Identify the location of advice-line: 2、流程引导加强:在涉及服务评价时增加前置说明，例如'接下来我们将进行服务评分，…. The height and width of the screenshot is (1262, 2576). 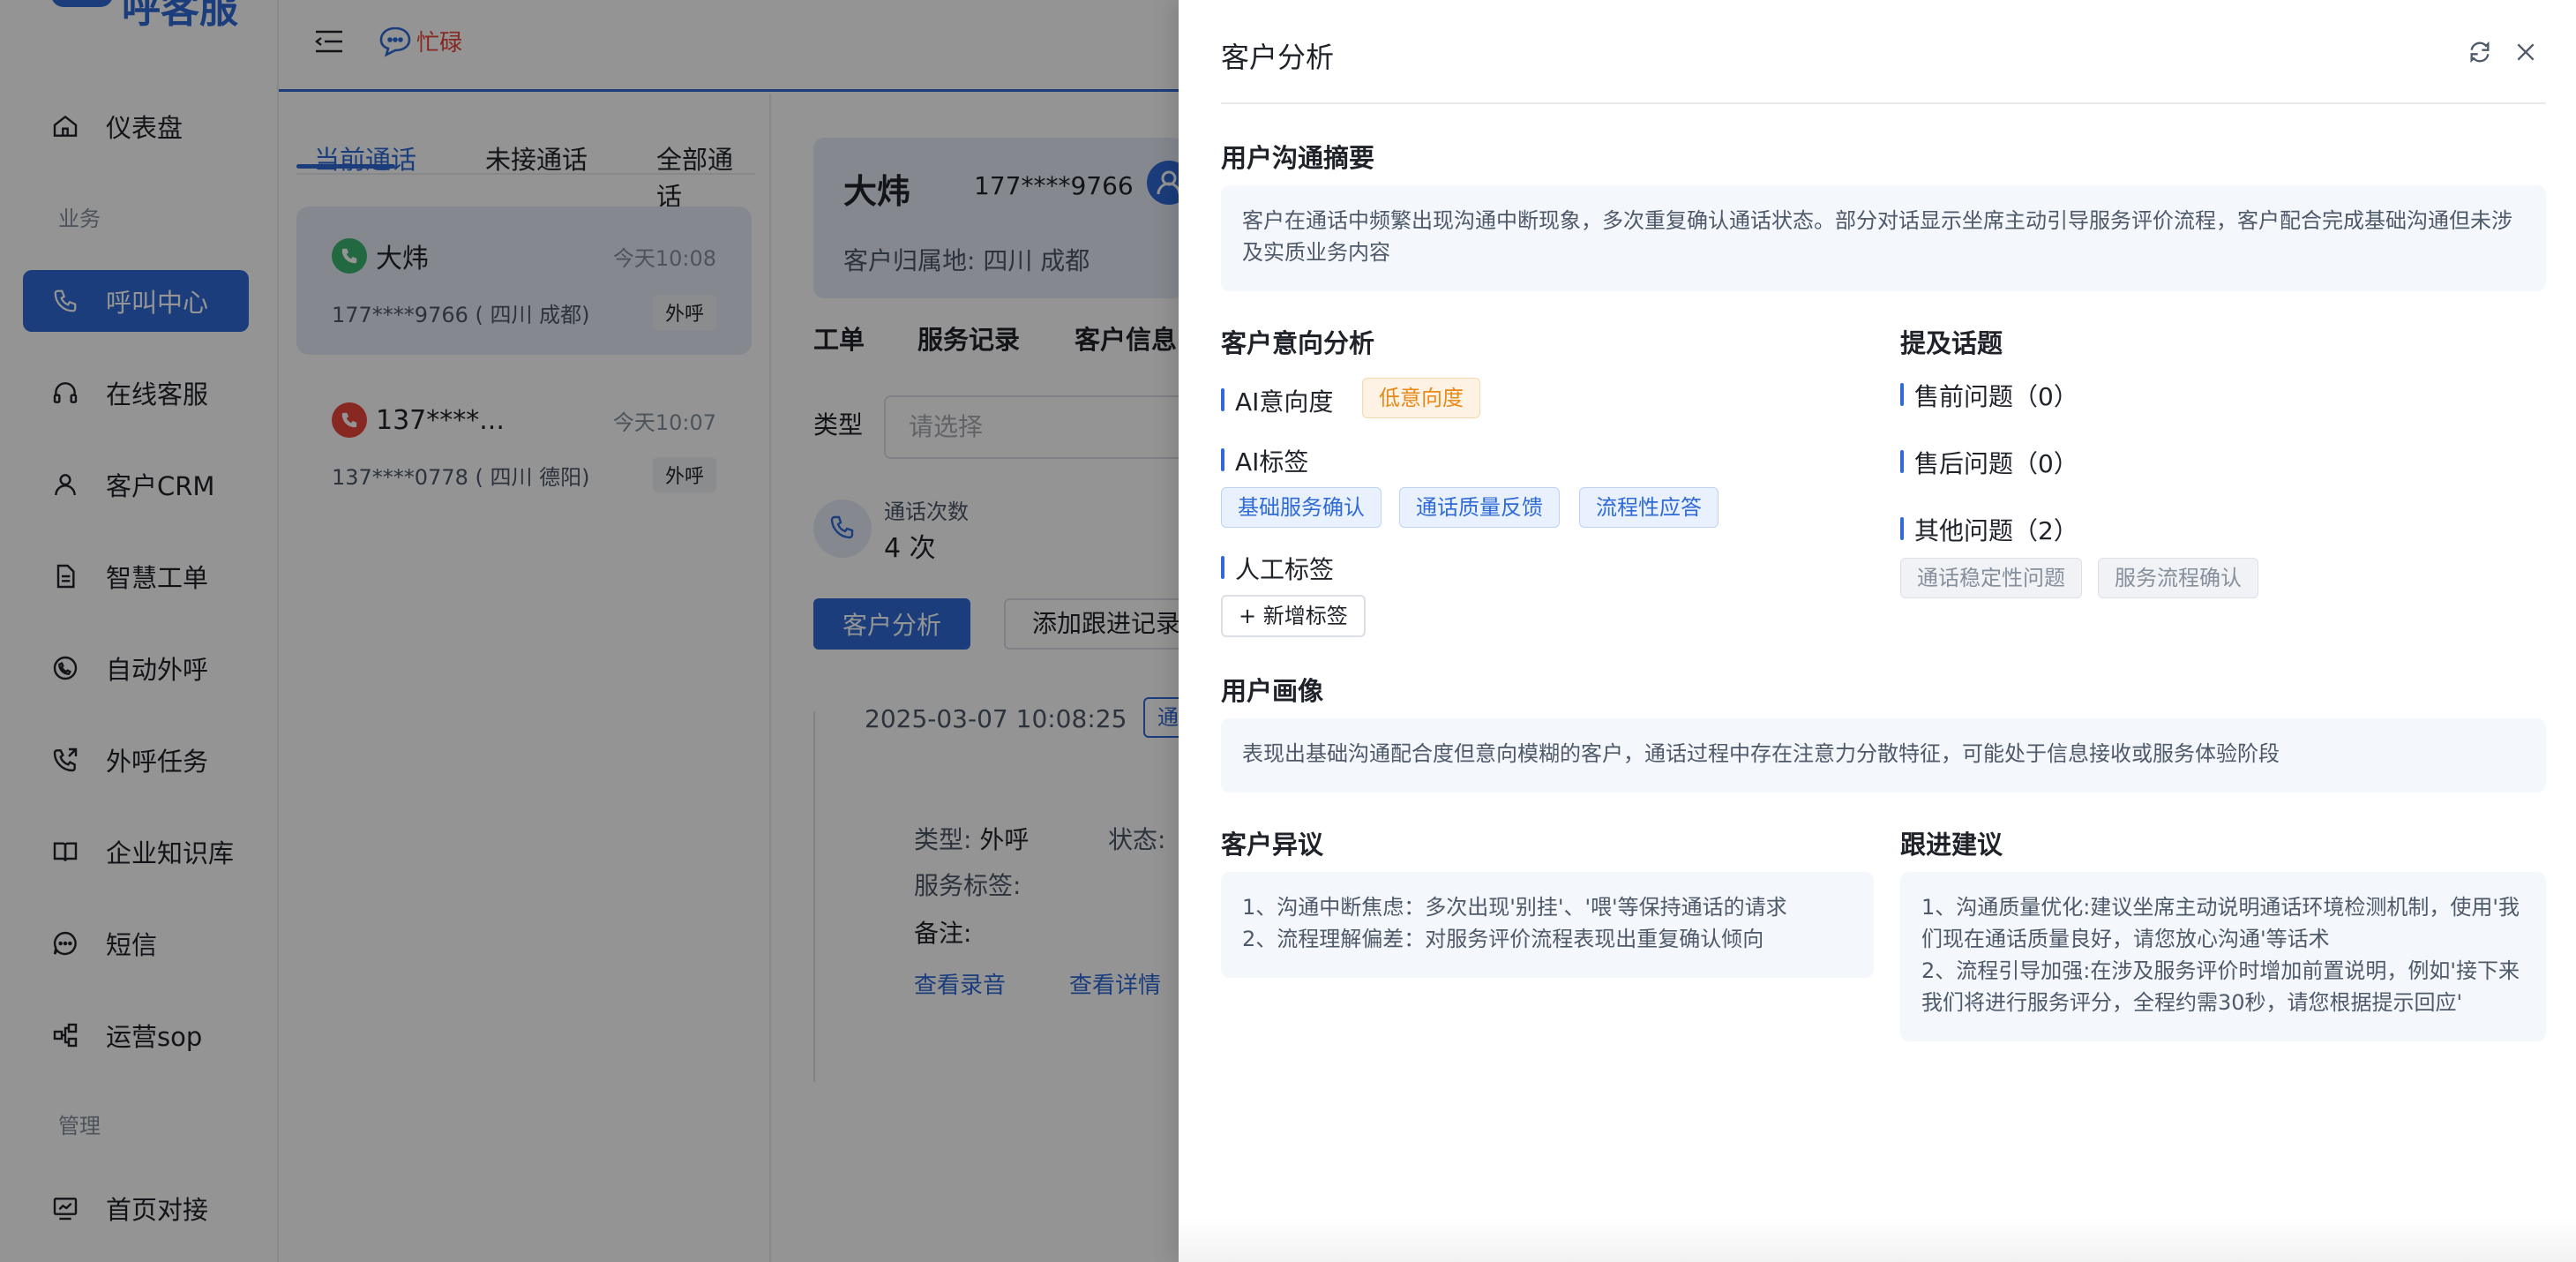
(2220, 987).